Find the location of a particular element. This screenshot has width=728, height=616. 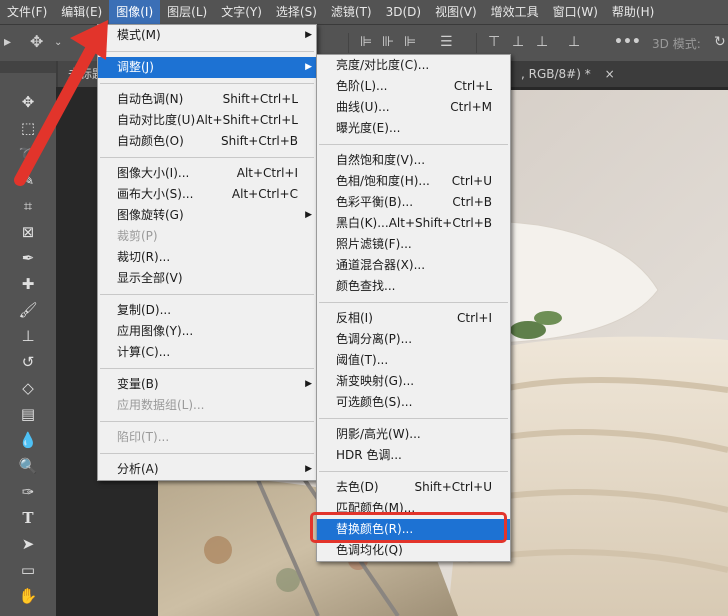

annotation-arrow is located at coordinates (61, 103).